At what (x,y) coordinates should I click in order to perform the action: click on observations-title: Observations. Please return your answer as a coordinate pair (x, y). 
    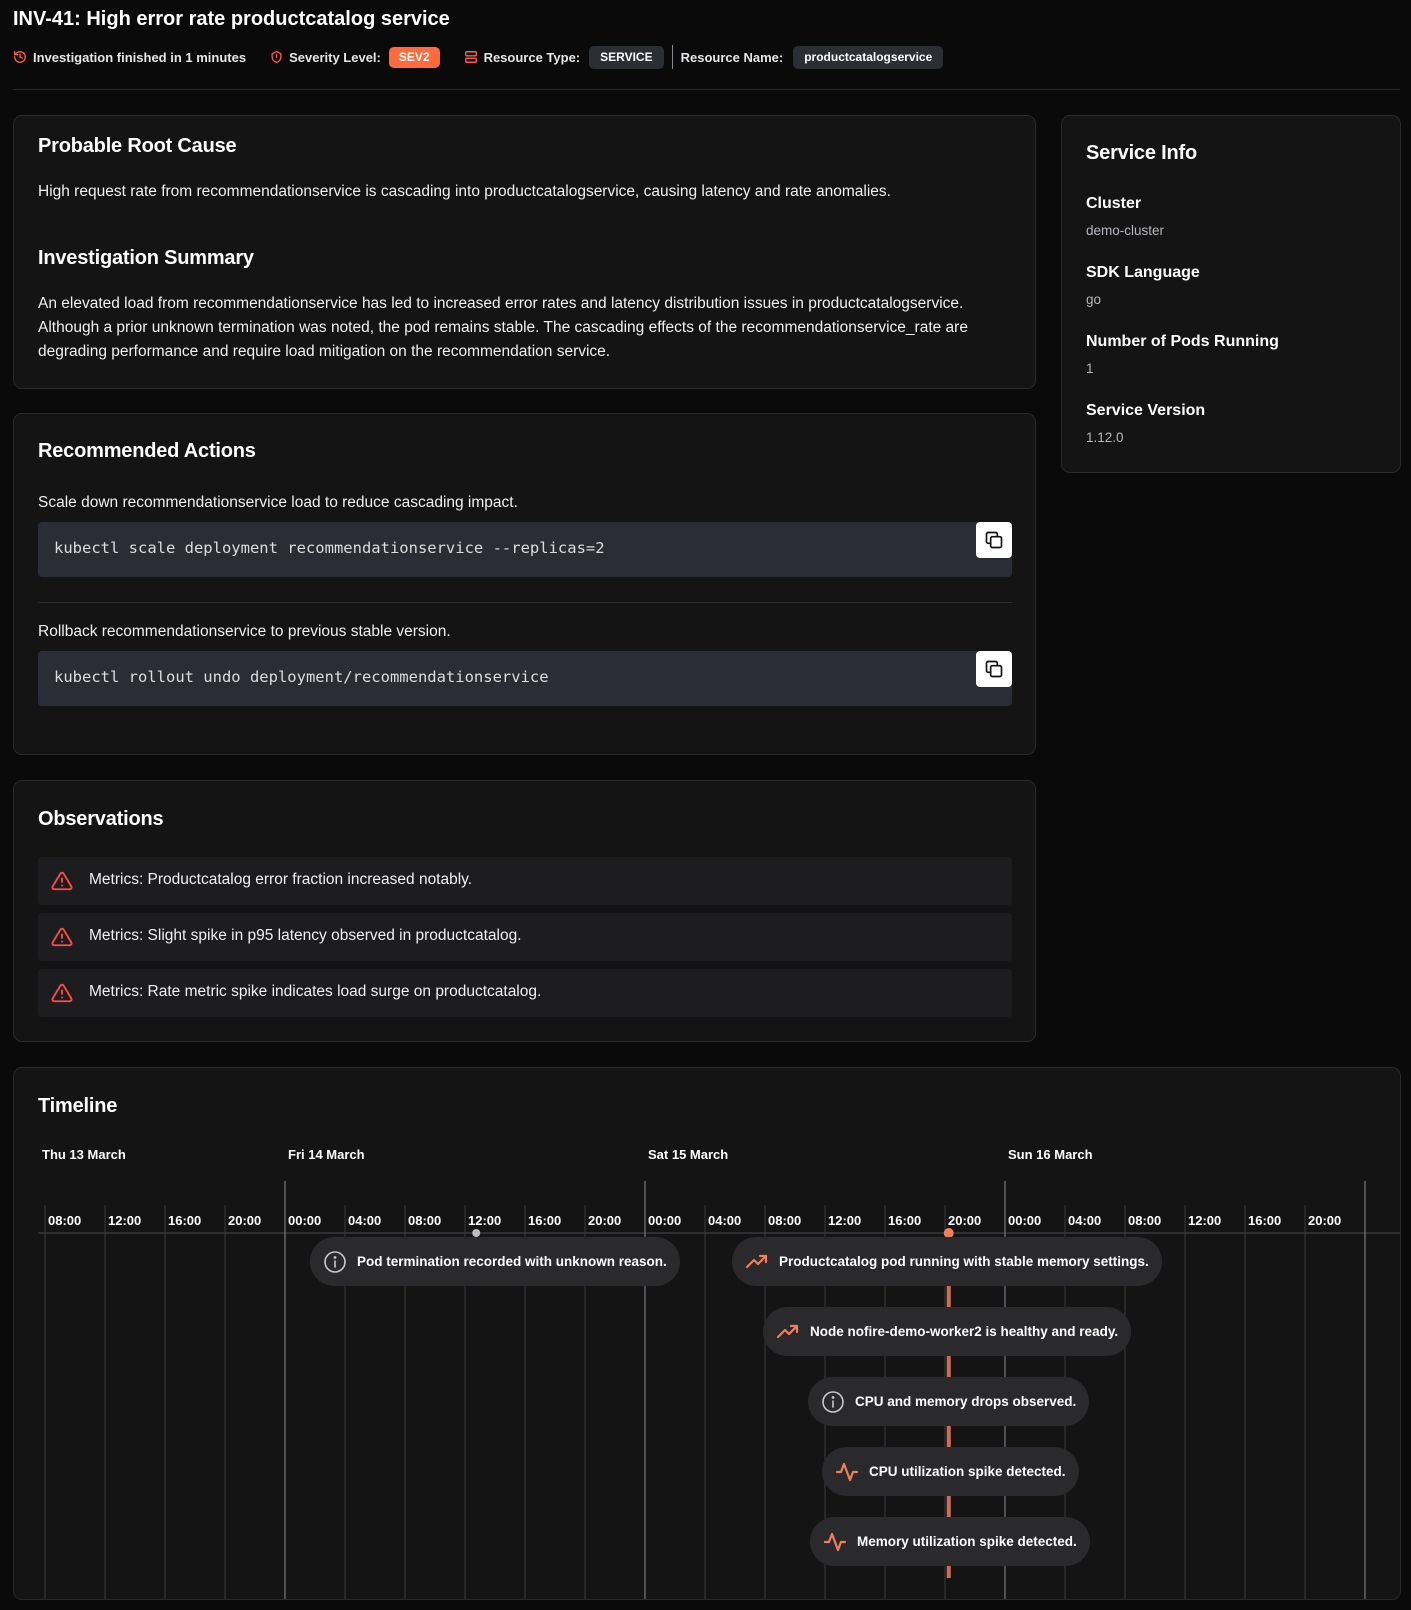
    Looking at the image, I should click on (101, 819).